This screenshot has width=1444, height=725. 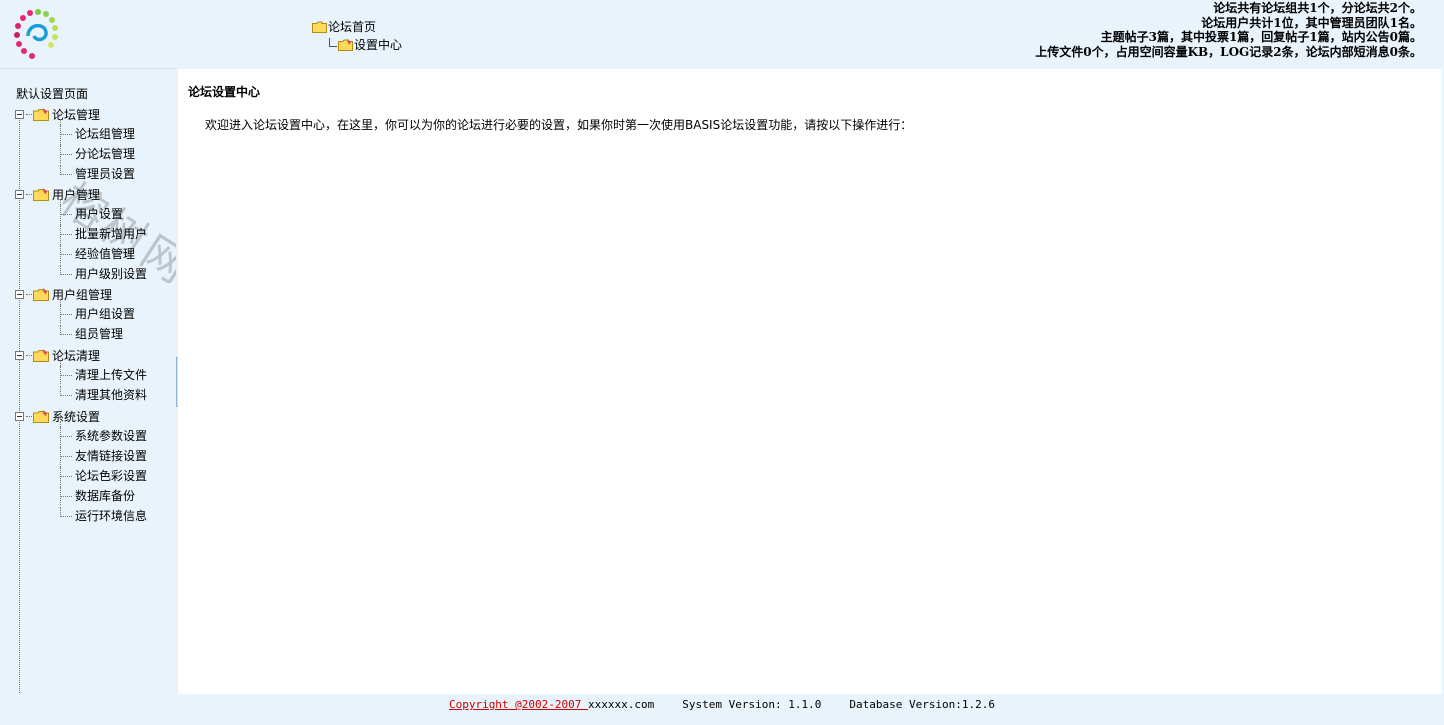 What do you see at coordinates (333, 42) in the screenshot?
I see `tree-elbow` at bounding box center [333, 42].